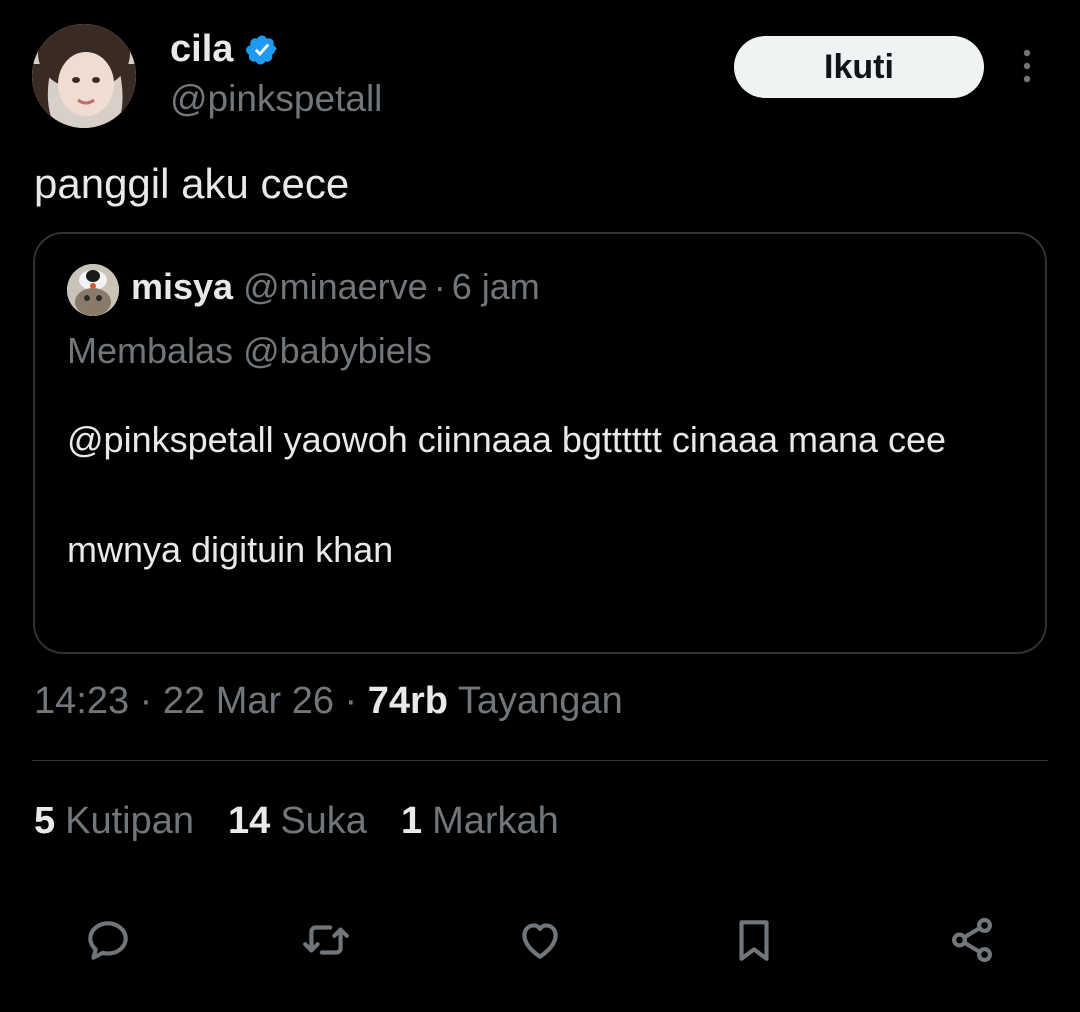 This screenshot has width=1080, height=1012. I want to click on engagement-stats: 5 Kutipan 14 Suka 1 Markah, so click(313, 821).